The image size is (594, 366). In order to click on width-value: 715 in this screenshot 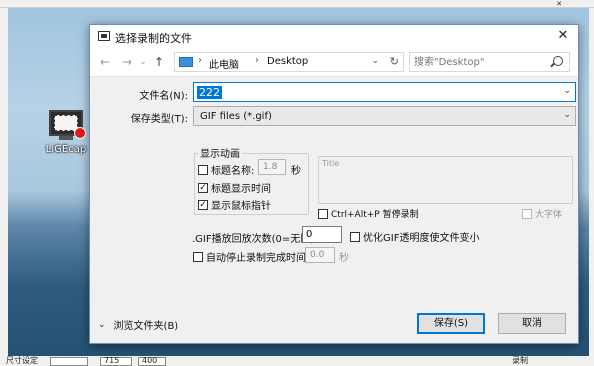, I will do `click(112, 360)`.